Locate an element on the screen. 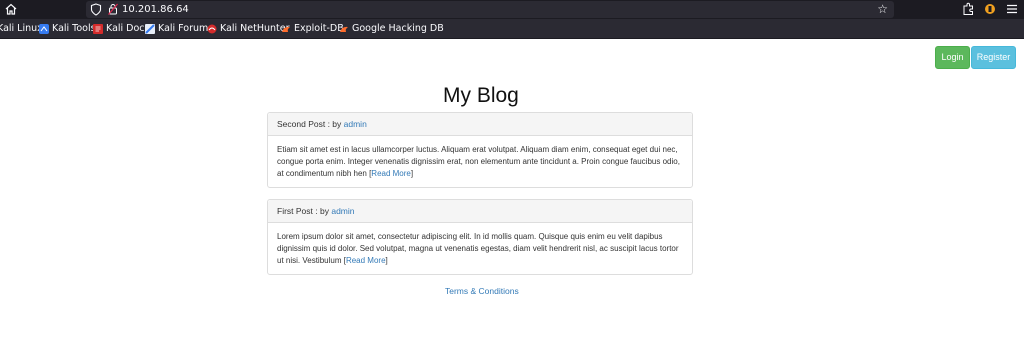  bookmark-label: Kali Forums is located at coordinates (186, 28).